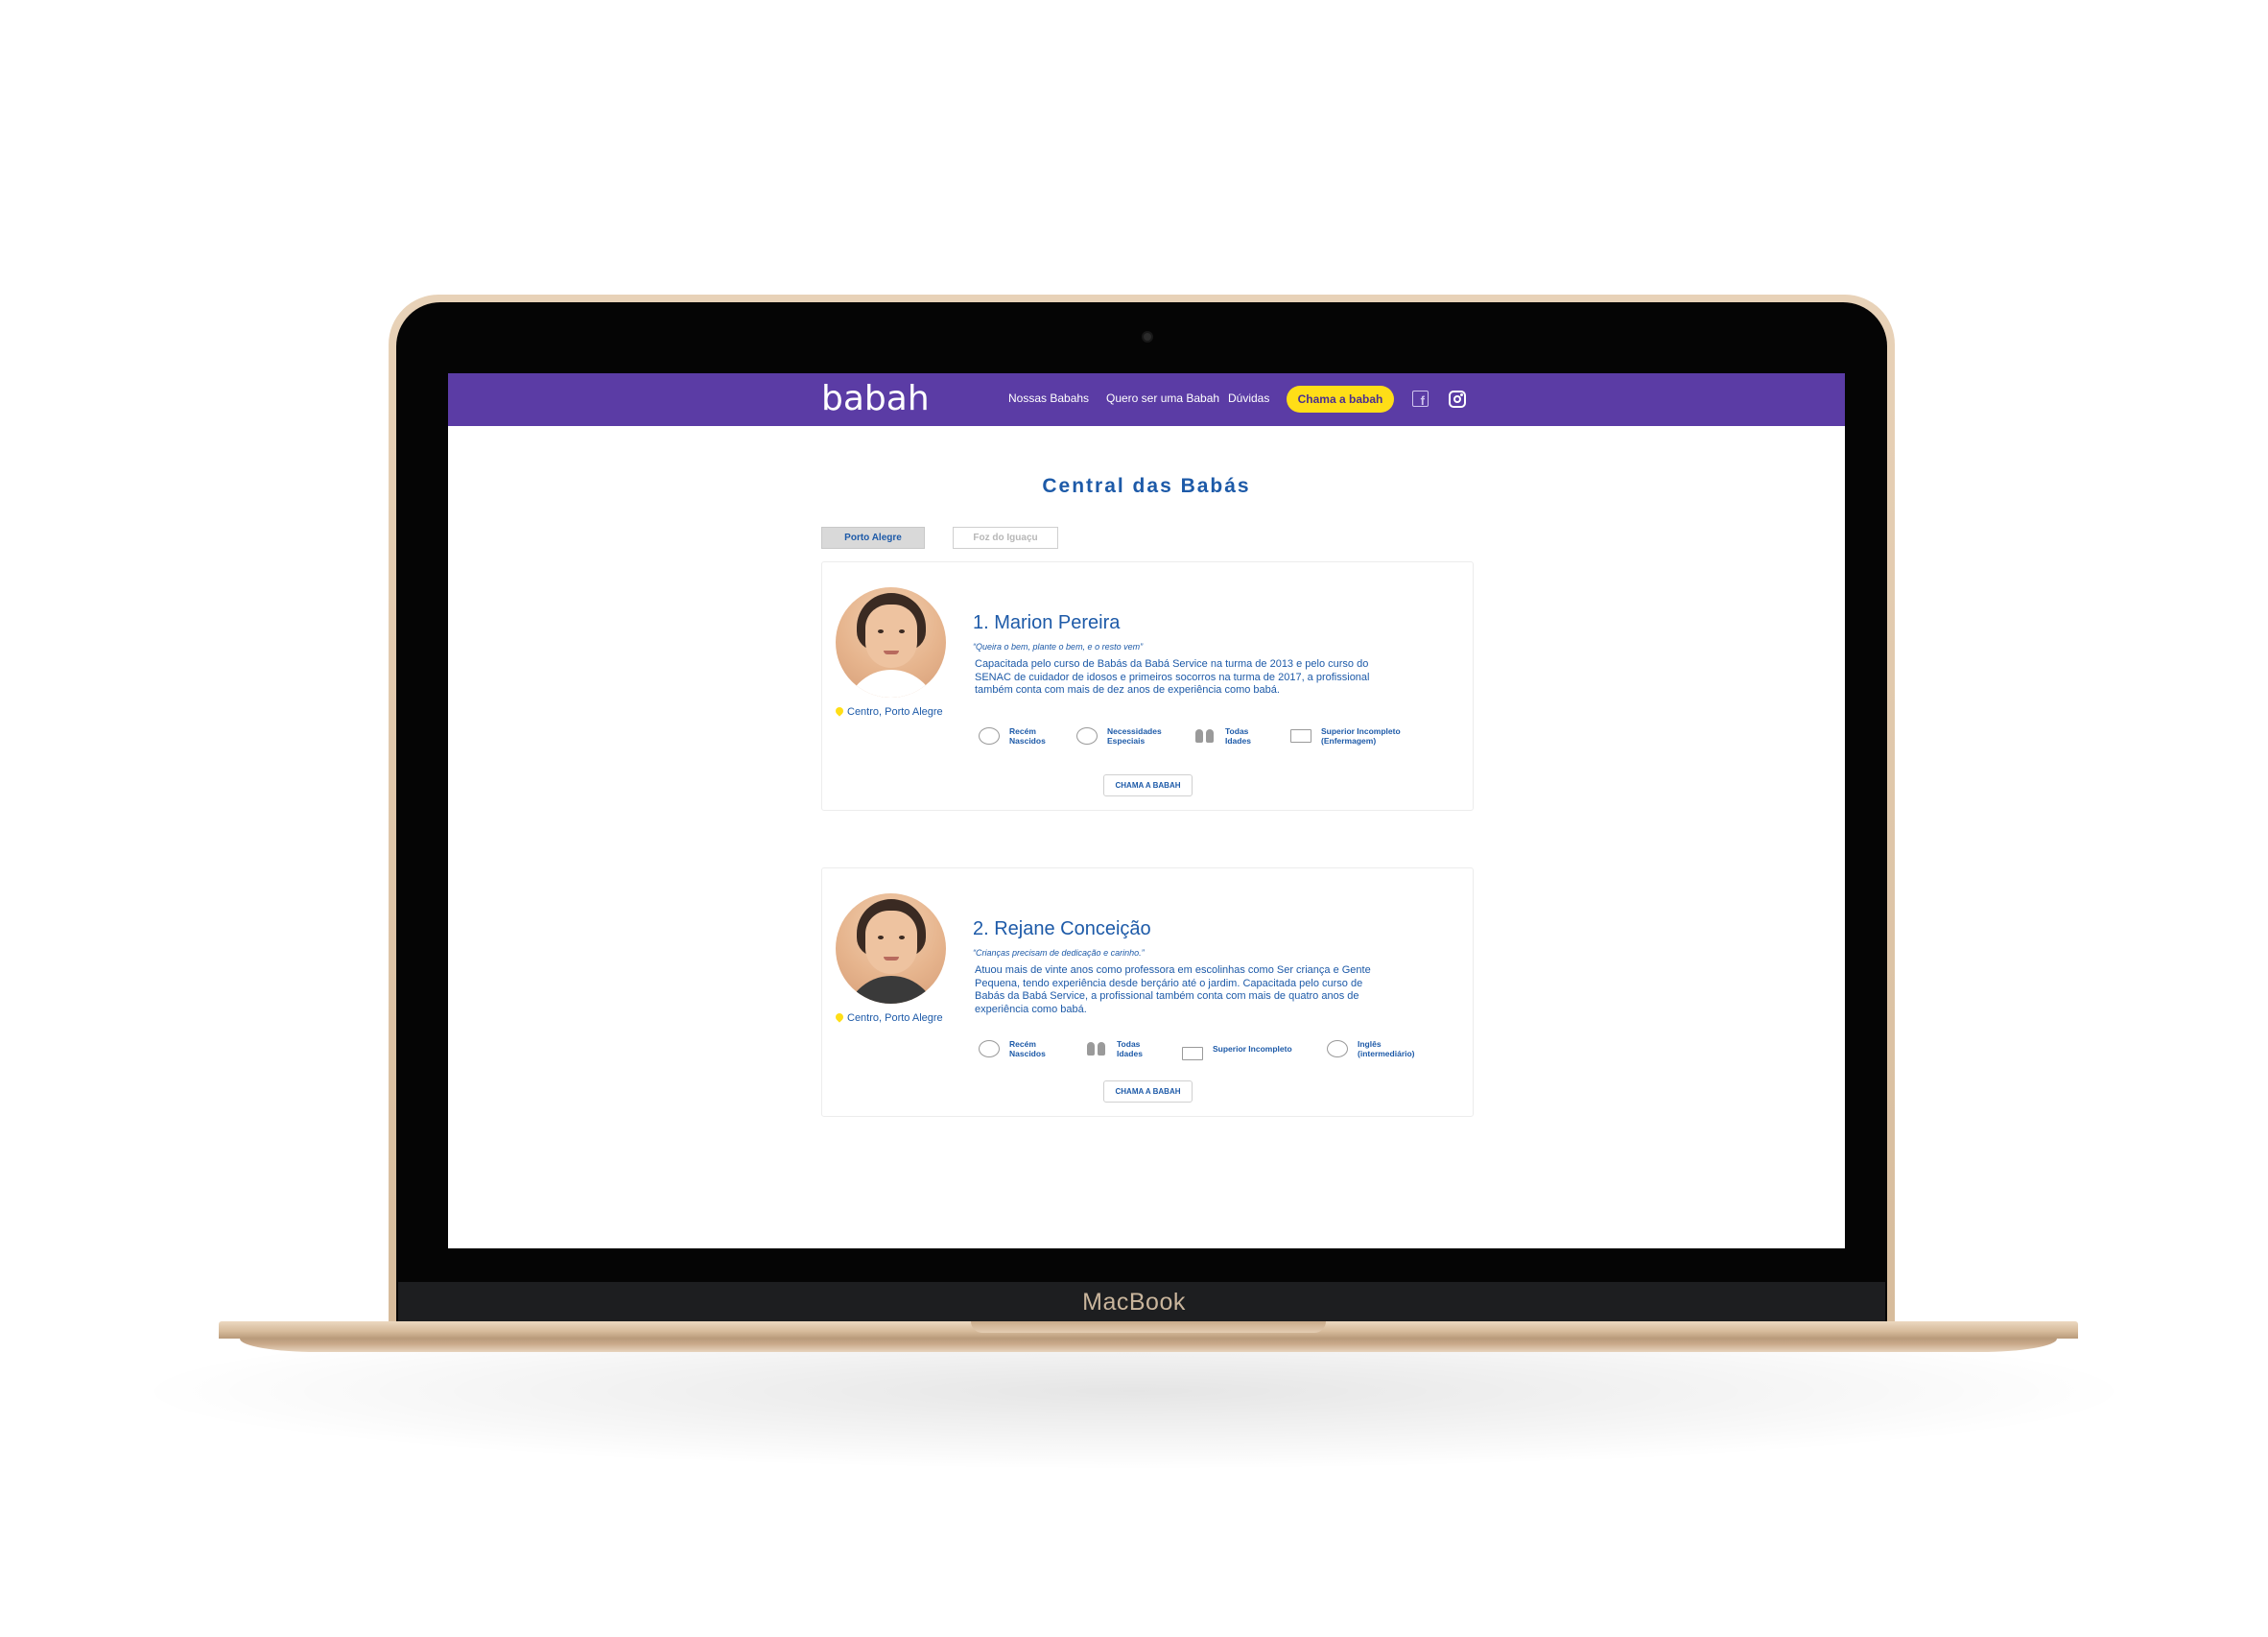  Describe the element at coordinates (1005, 538) in the screenshot. I see `tab-foz-do-iguacu: Foz do Iguaçu` at that location.